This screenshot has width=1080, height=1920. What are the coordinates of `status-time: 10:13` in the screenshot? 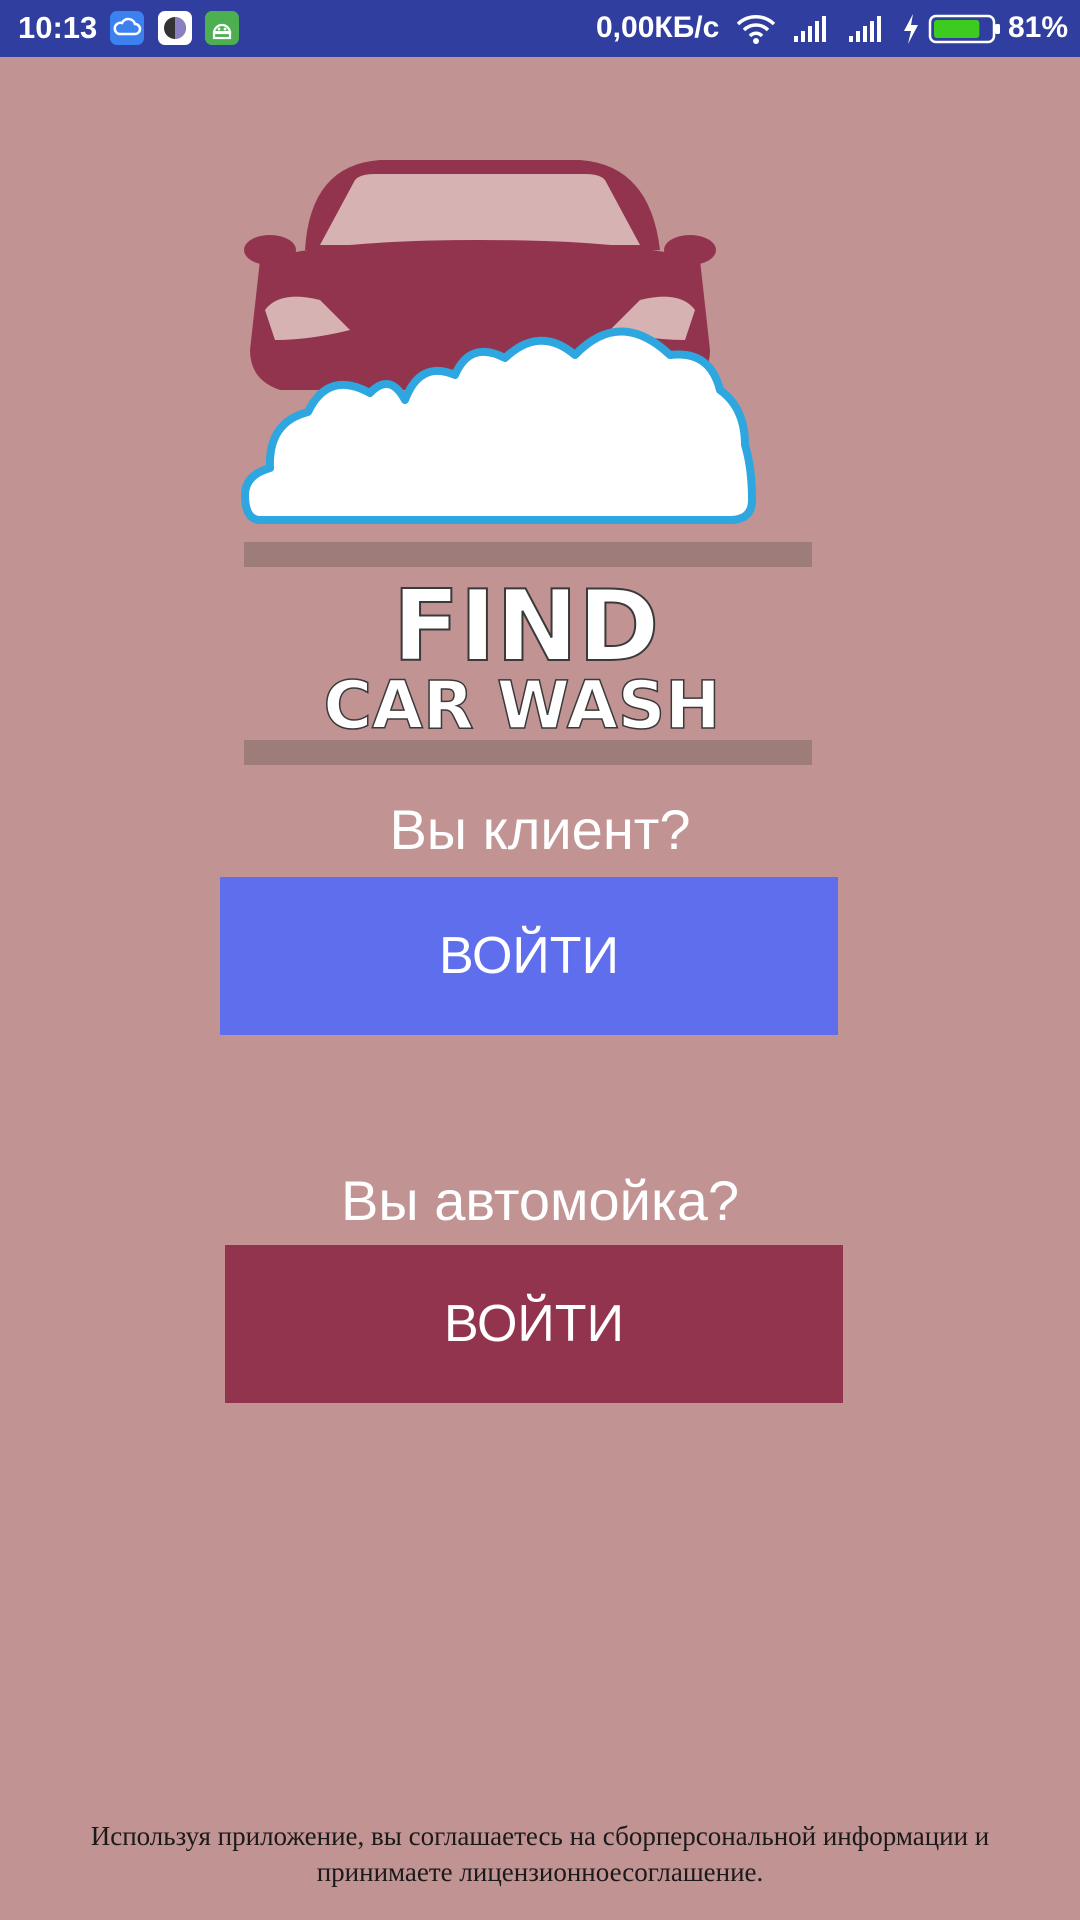 It's located at (58, 27).